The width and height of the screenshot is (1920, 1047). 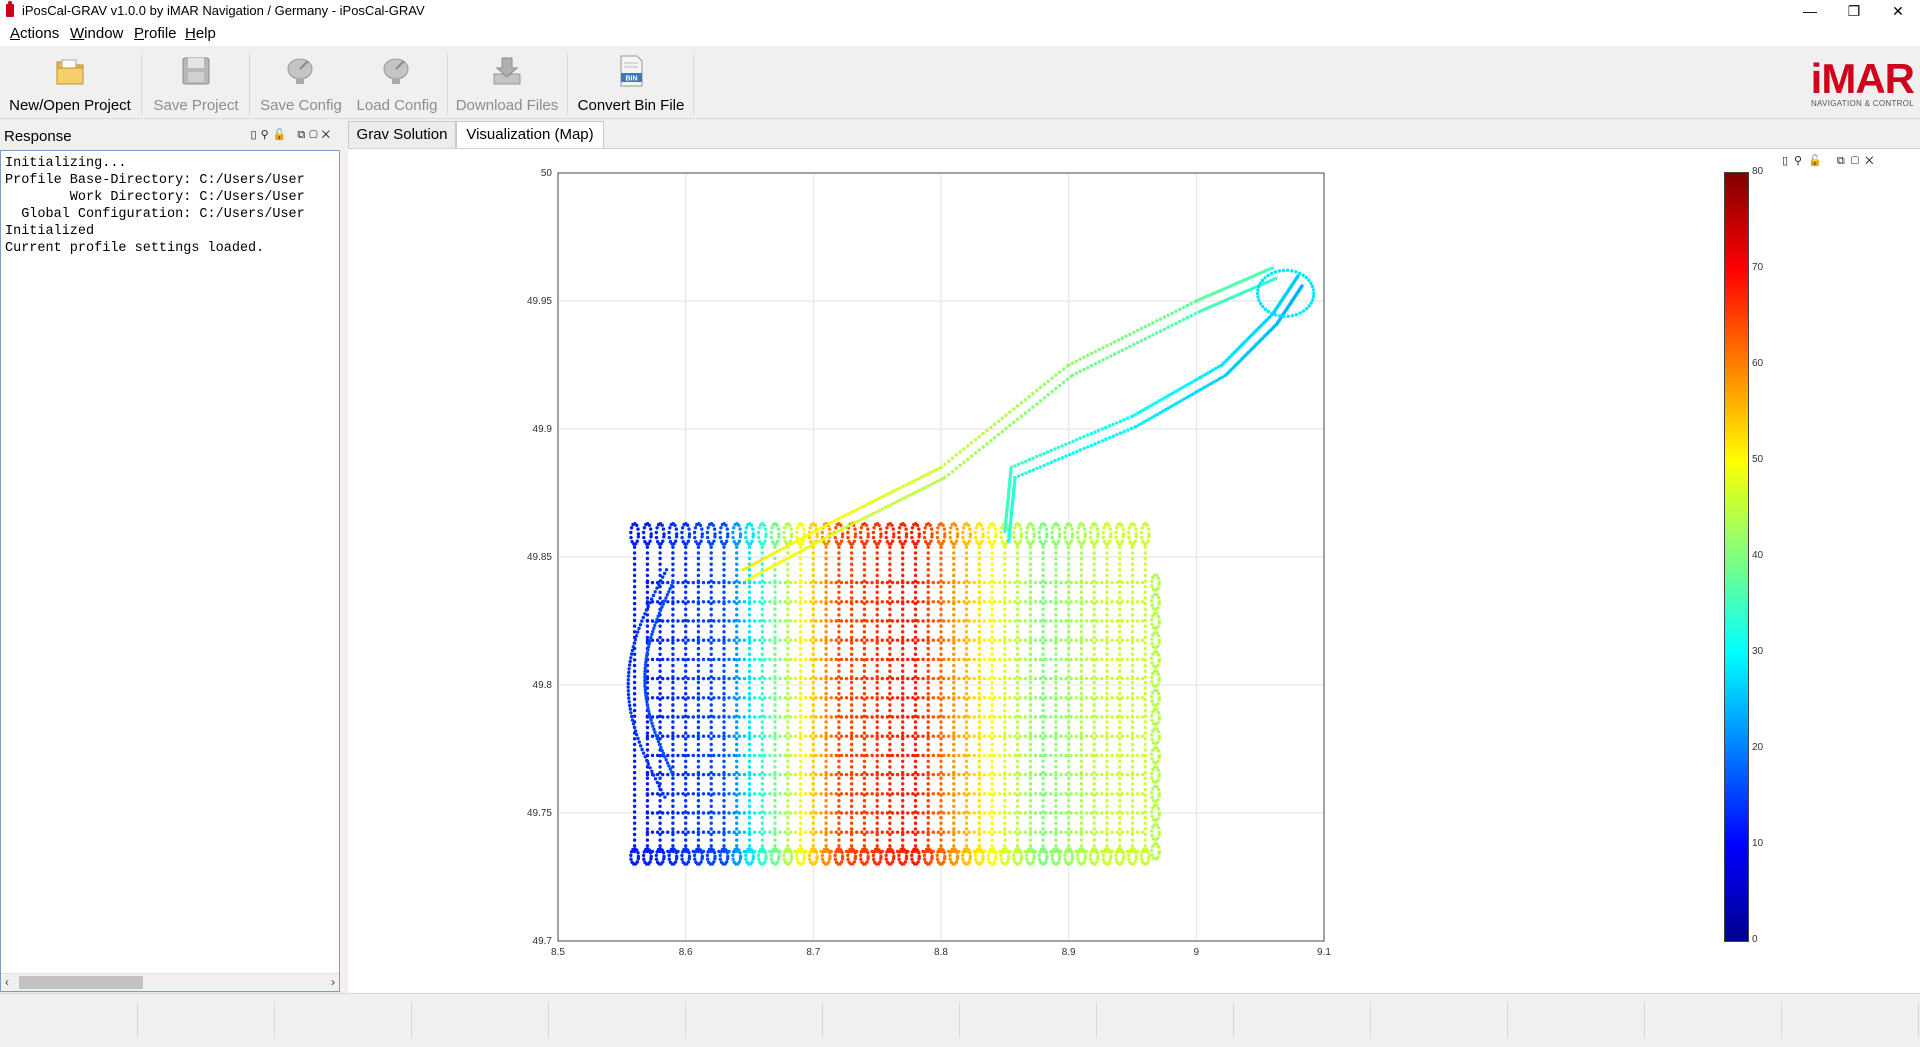 What do you see at coordinates (96, 33) in the screenshot?
I see `menu-window: Window` at bounding box center [96, 33].